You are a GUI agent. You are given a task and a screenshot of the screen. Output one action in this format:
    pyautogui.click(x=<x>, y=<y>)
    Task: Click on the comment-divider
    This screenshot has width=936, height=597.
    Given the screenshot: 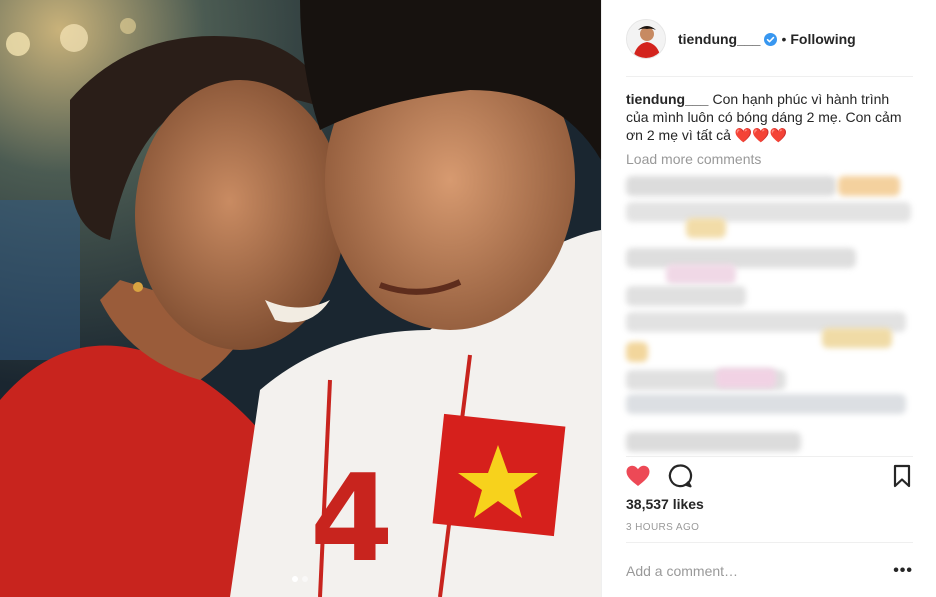 What is the action you would take?
    pyautogui.click(x=769, y=542)
    